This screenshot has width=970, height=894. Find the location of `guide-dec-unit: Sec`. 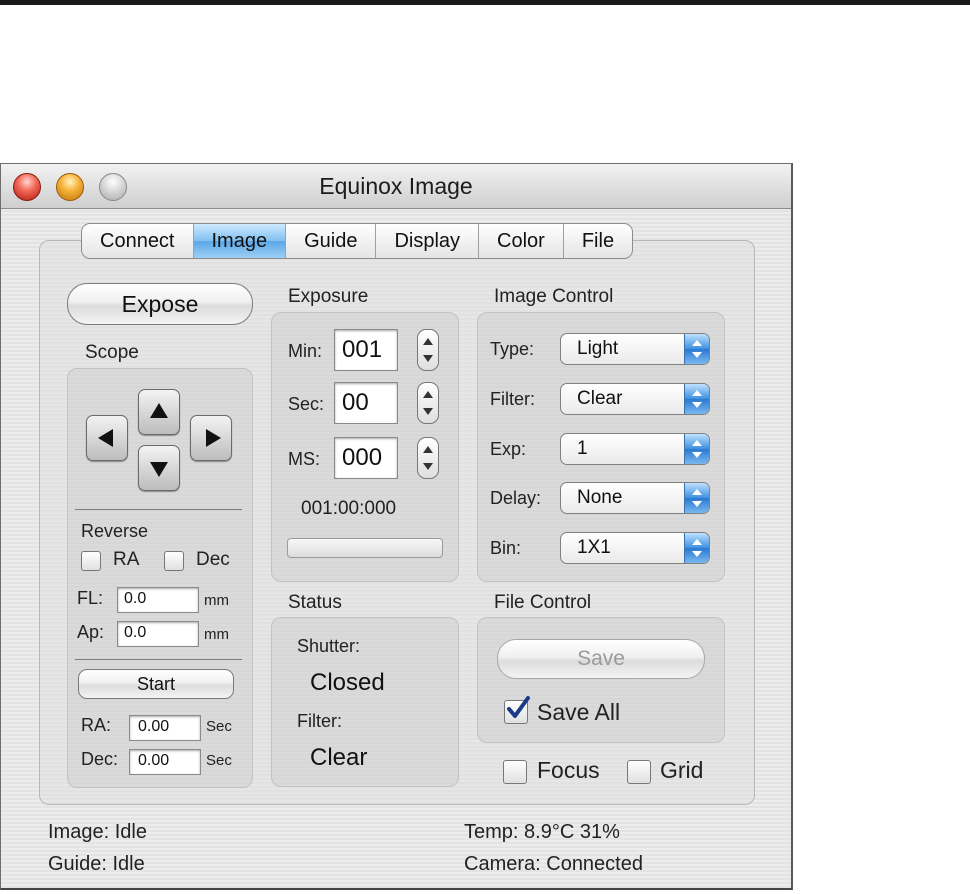

guide-dec-unit: Sec is located at coordinates (219, 760).